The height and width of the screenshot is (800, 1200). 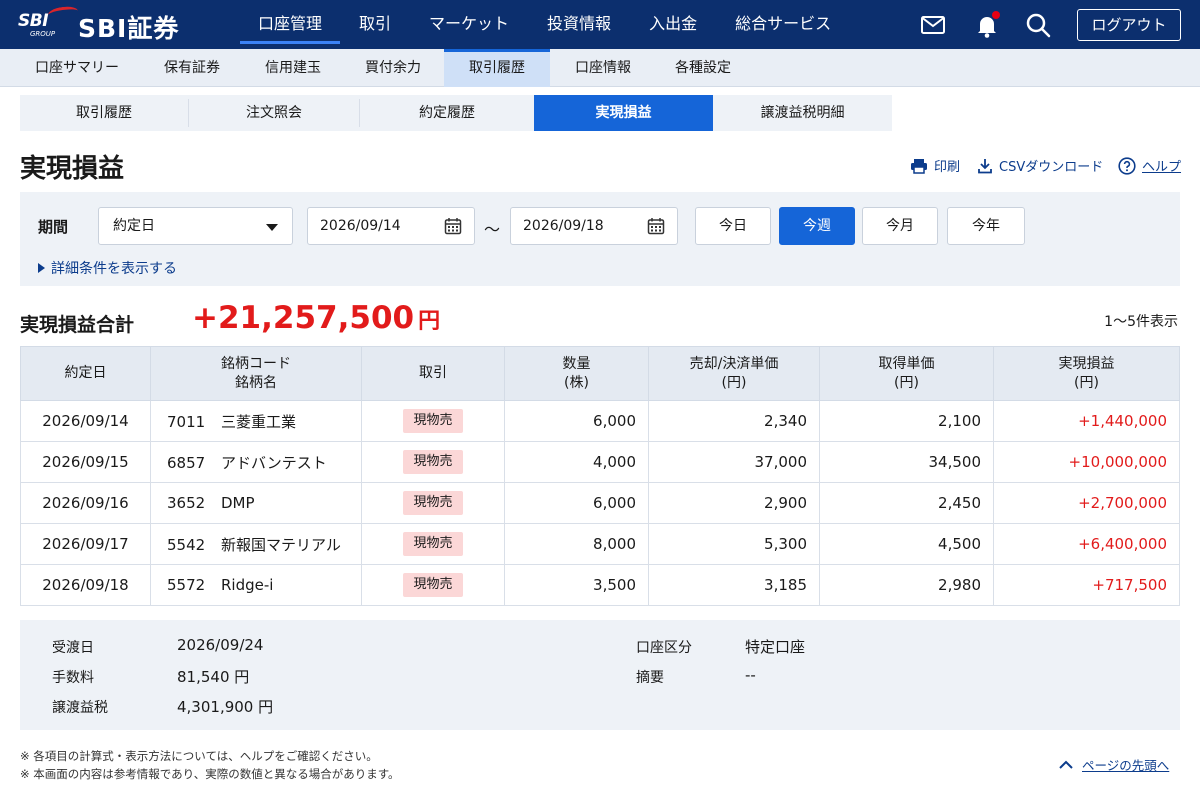 I want to click on date-to-field: 2026/09/18, so click(x=594, y=226).